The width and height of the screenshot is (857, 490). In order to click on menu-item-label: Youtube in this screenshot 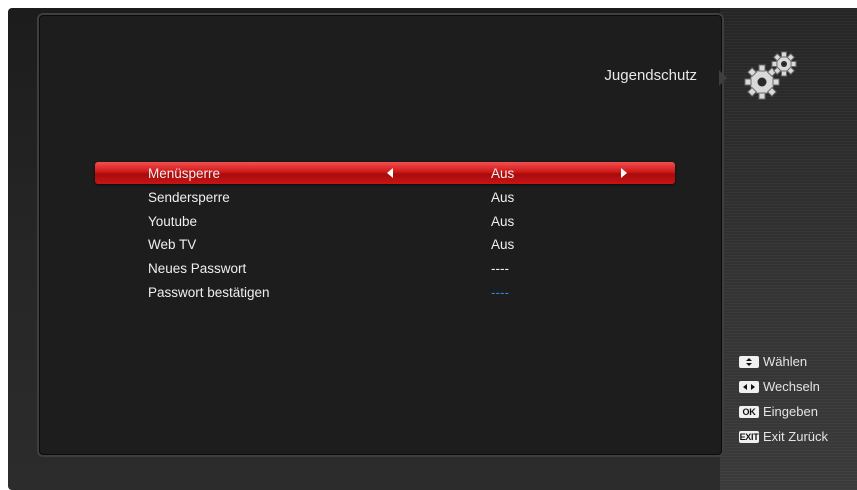, I will do `click(173, 221)`.